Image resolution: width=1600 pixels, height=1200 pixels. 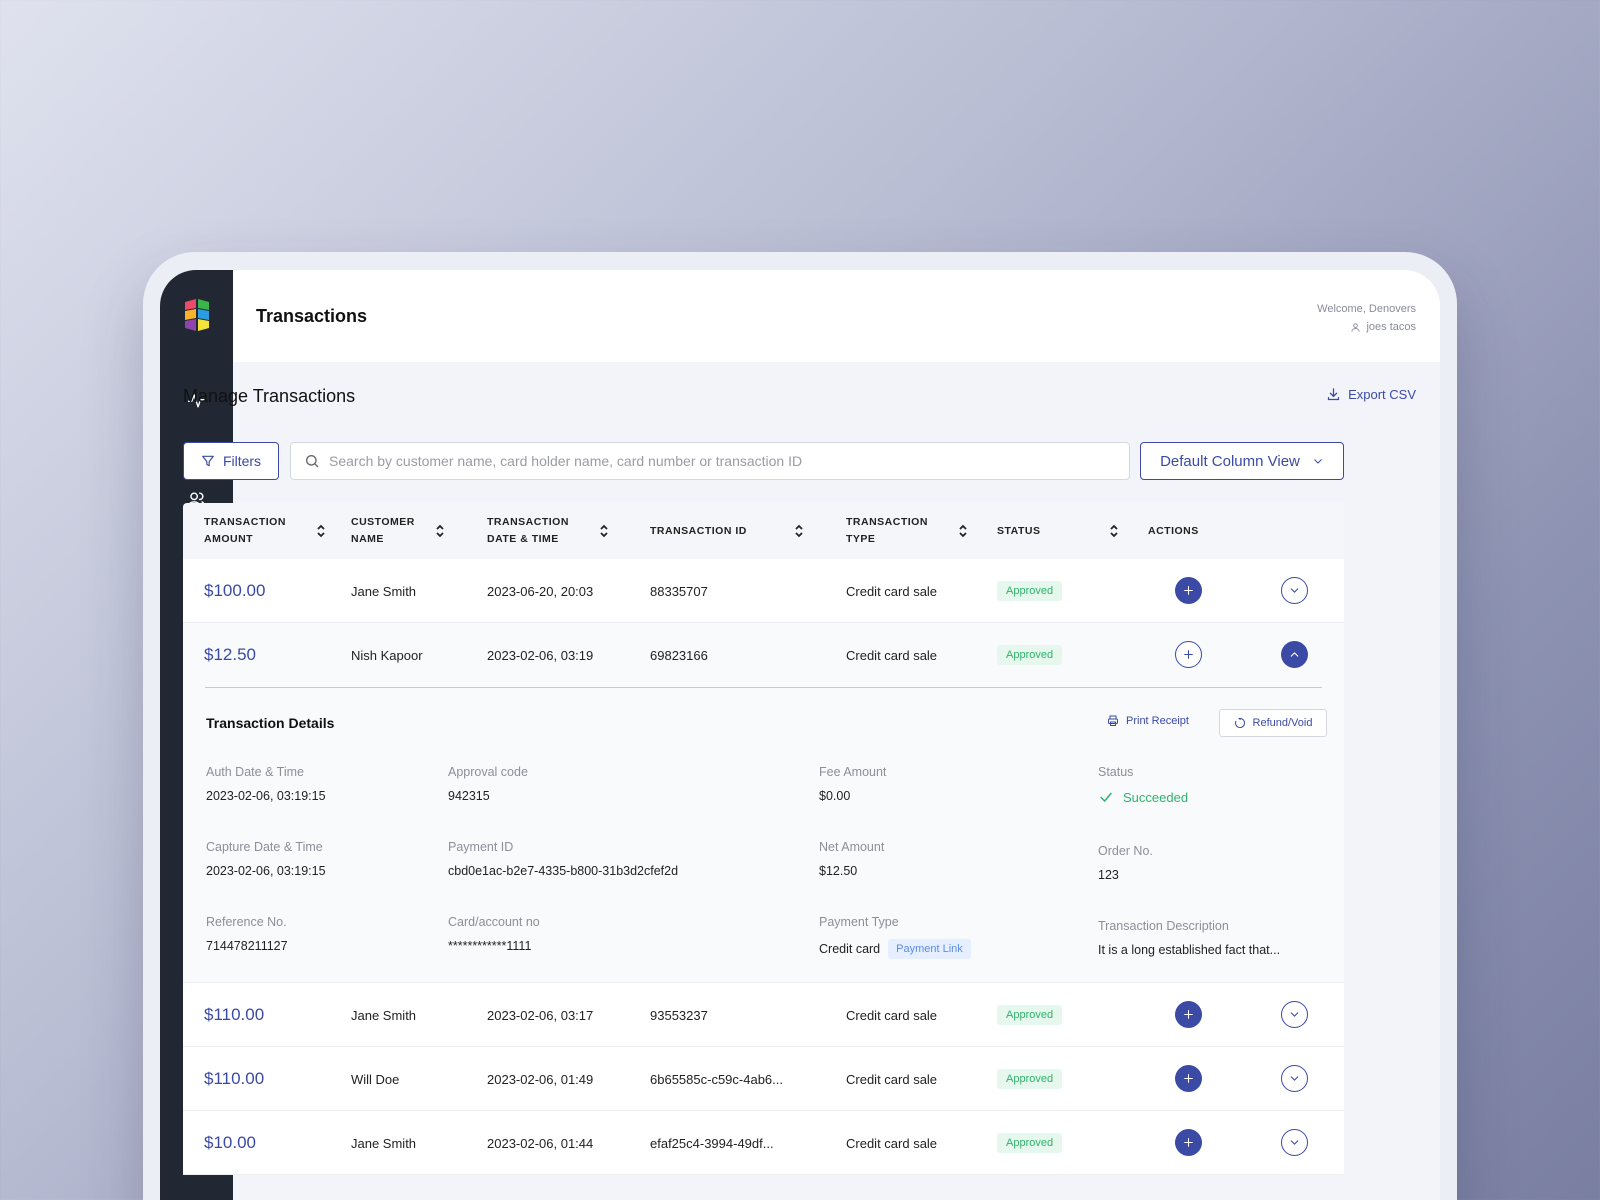 I want to click on order-field: Order No. 123, so click(x=1125, y=863).